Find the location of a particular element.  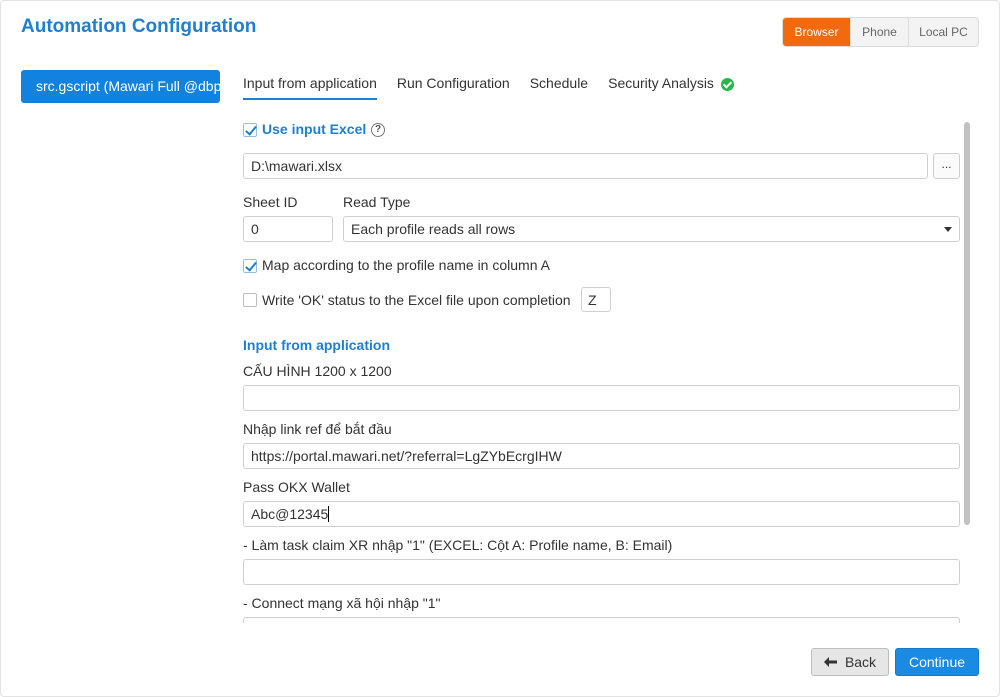

tab-schedule: Schedule is located at coordinates (559, 86).